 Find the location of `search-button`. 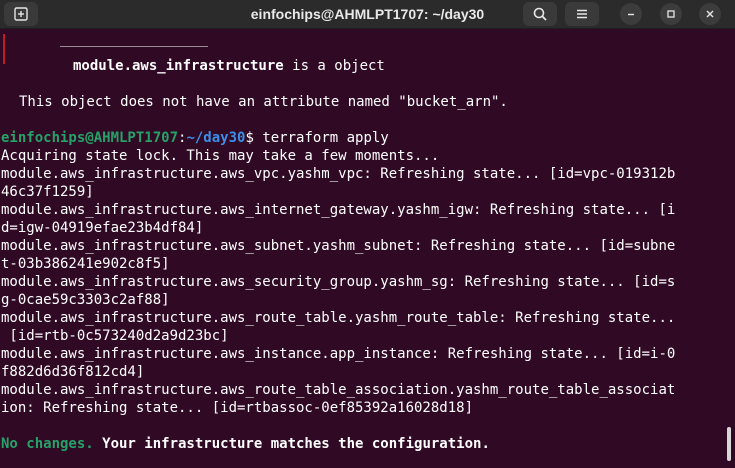

search-button is located at coordinates (540, 14).